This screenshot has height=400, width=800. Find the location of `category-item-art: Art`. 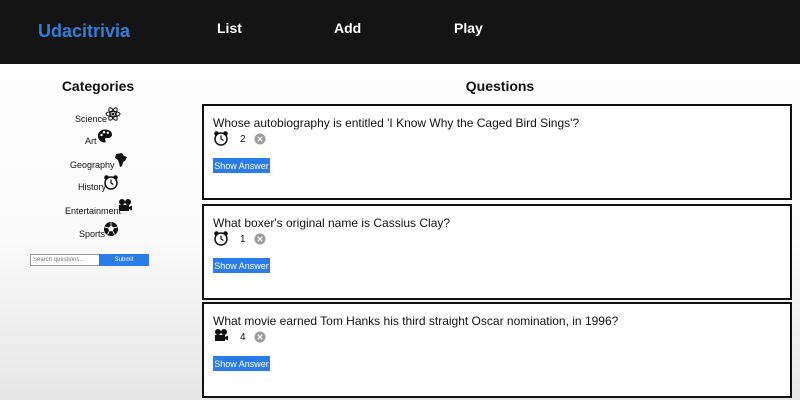

category-item-art: Art is located at coordinates (100, 138).